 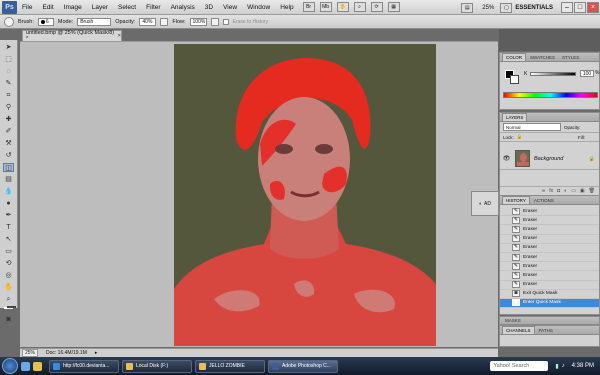 What do you see at coordinates (230, 7) in the screenshot?
I see `menu-view: View` at bounding box center [230, 7].